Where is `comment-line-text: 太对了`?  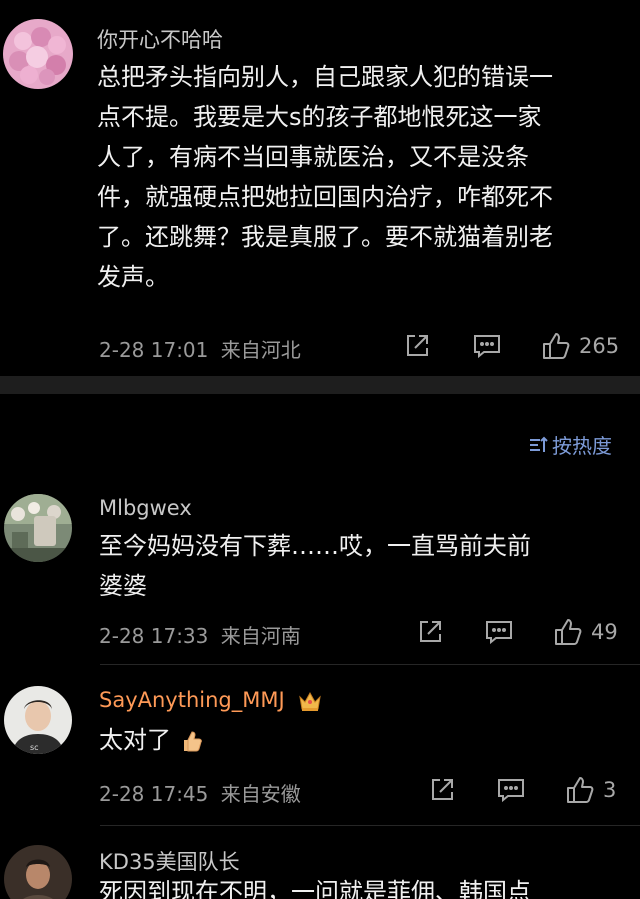
comment-line-text: 太对了 is located at coordinates (135, 740).